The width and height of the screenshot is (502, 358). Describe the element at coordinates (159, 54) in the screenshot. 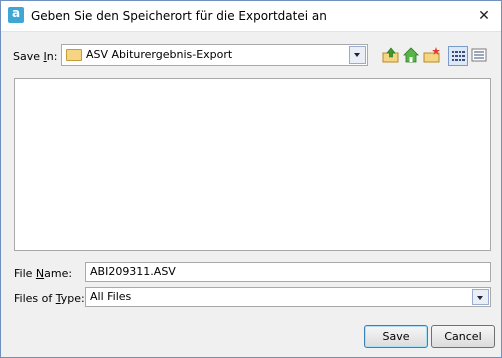

I see `save-in-value: ASV Abiturergebnis-Export` at that location.